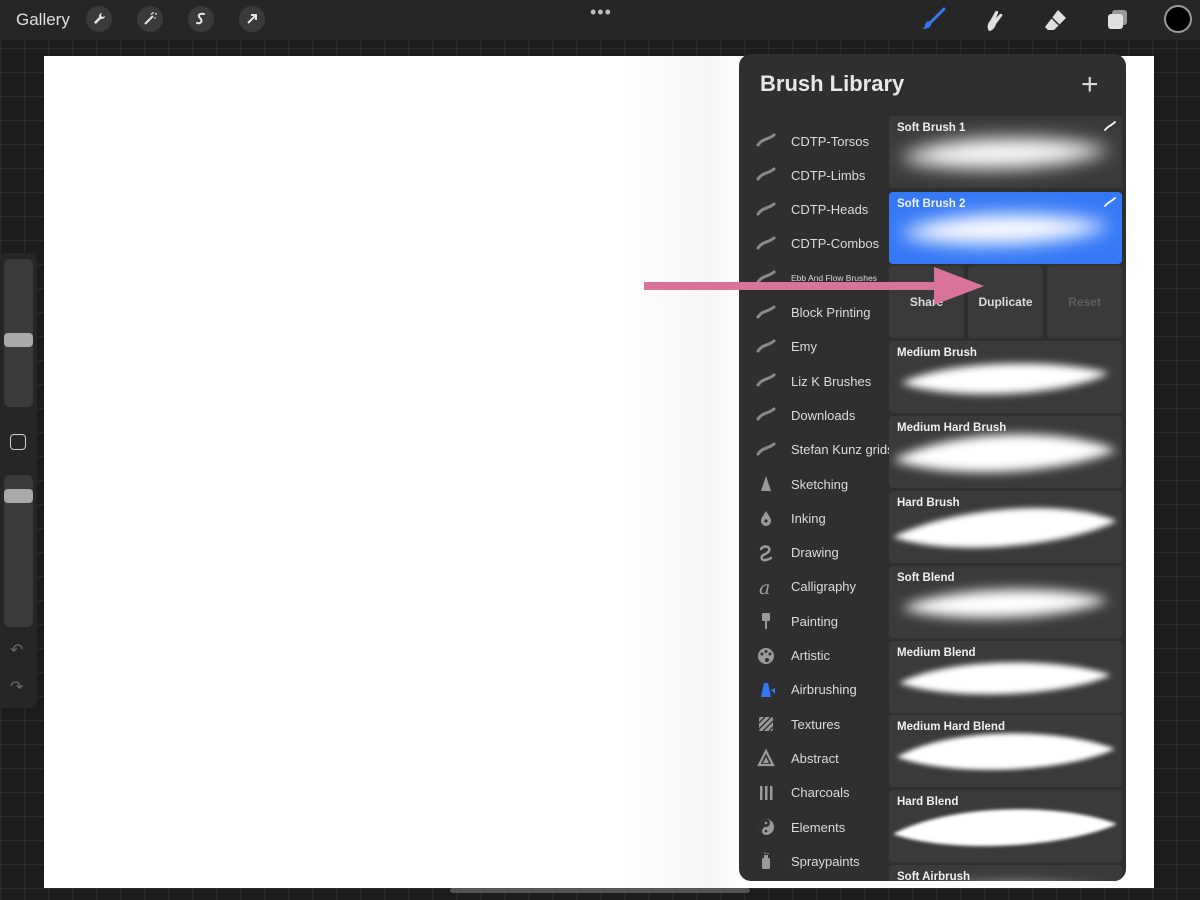 The width and height of the screenshot is (1200, 900). Describe the element at coordinates (1005, 826) in the screenshot. I see `brush-item: Hard Blend` at that location.